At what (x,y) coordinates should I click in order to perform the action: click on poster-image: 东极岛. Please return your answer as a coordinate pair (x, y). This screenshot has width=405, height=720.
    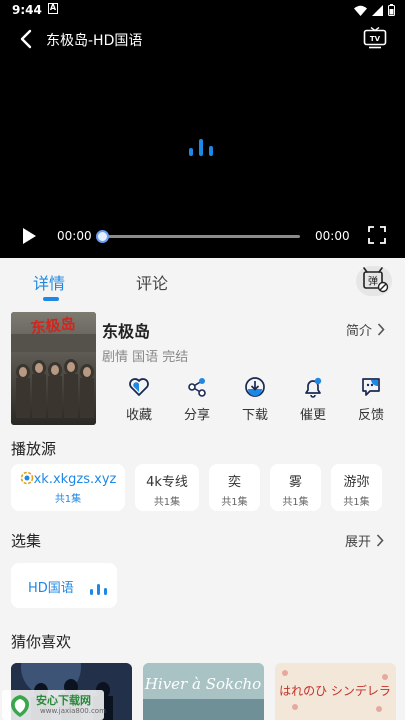
    Looking at the image, I should click on (53, 368).